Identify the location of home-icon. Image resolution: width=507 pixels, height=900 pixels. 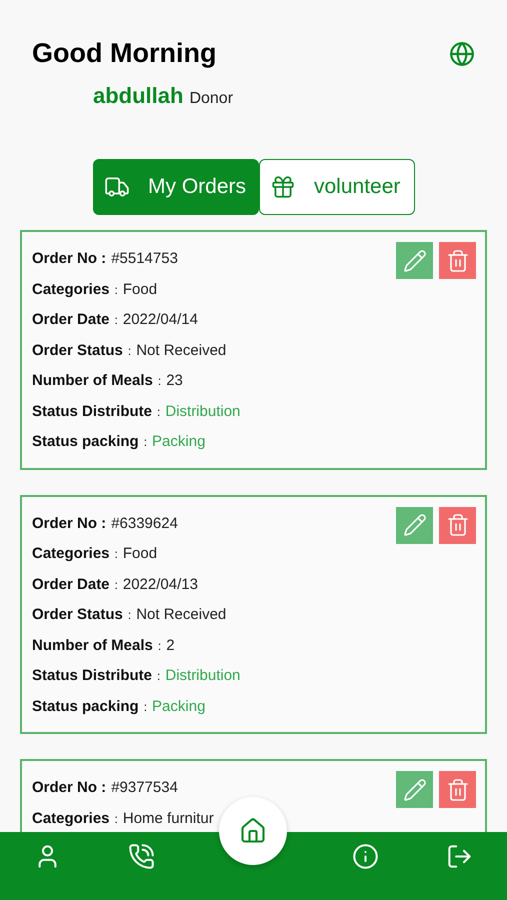
(253, 831).